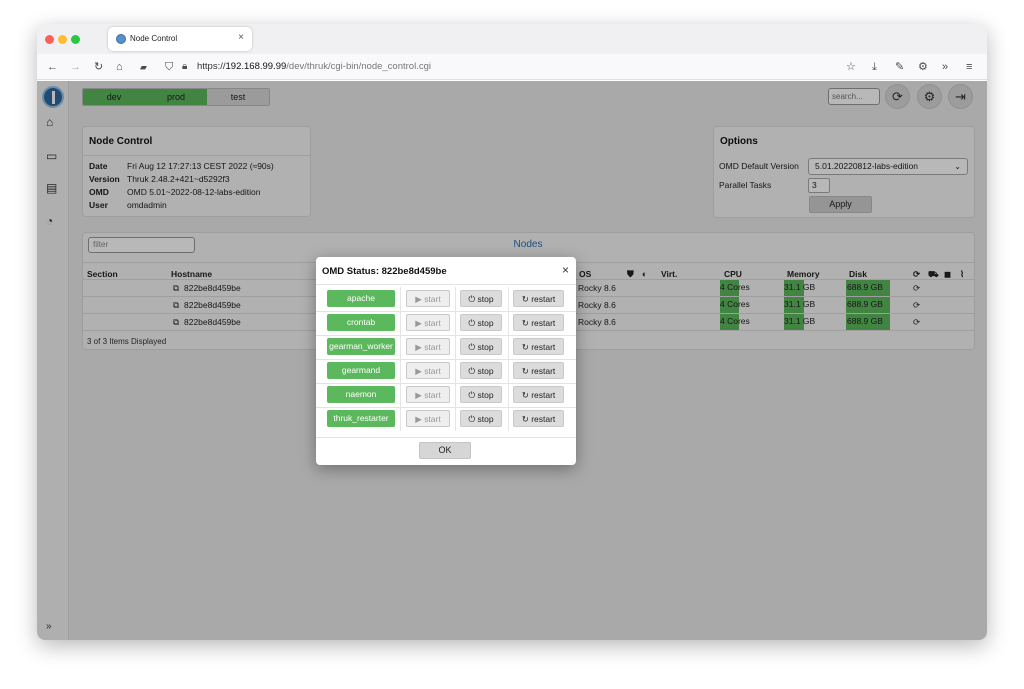 This screenshot has width=1024, height=689. I want to click on hamburger-menu-icon: ≡, so click(969, 67).